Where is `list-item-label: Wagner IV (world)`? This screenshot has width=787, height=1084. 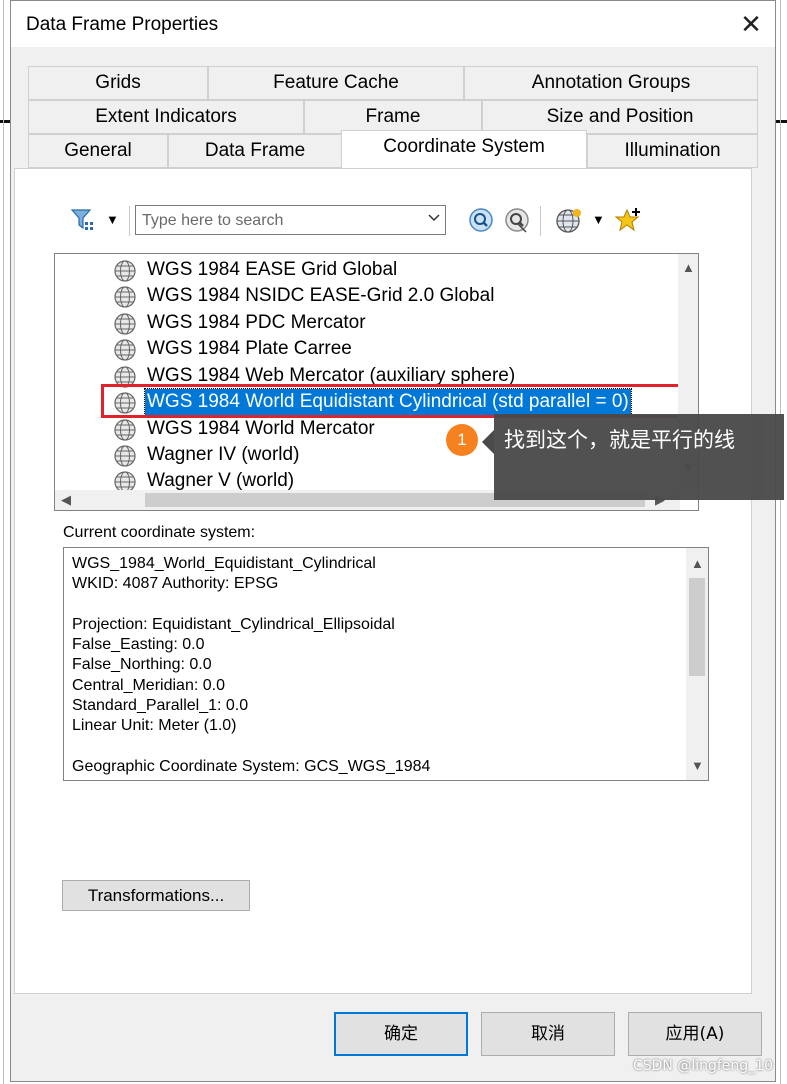
list-item-label: Wagner IV (world) is located at coordinates (223, 454).